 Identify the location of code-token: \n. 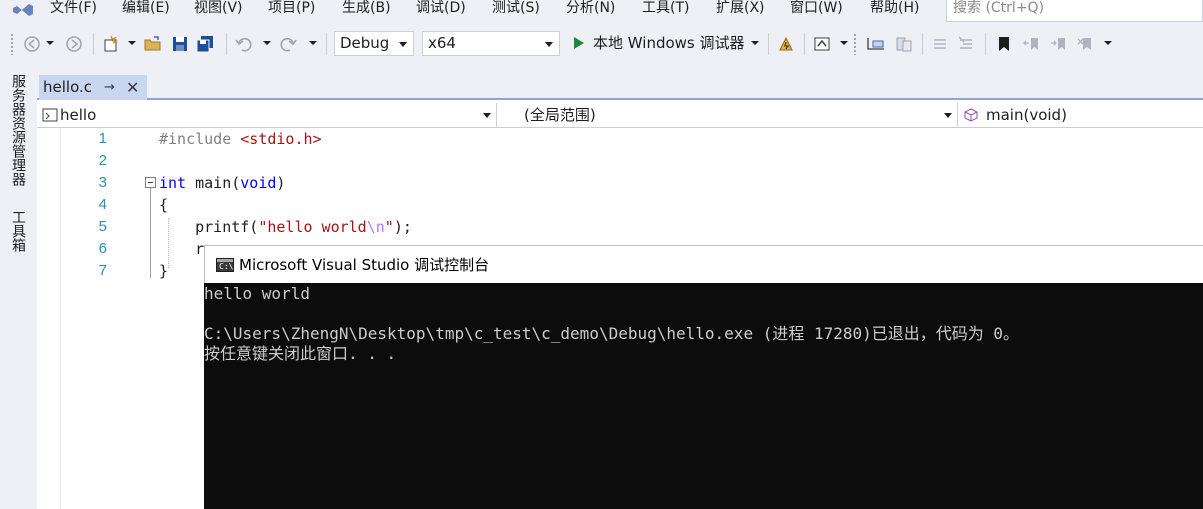
(375, 227).